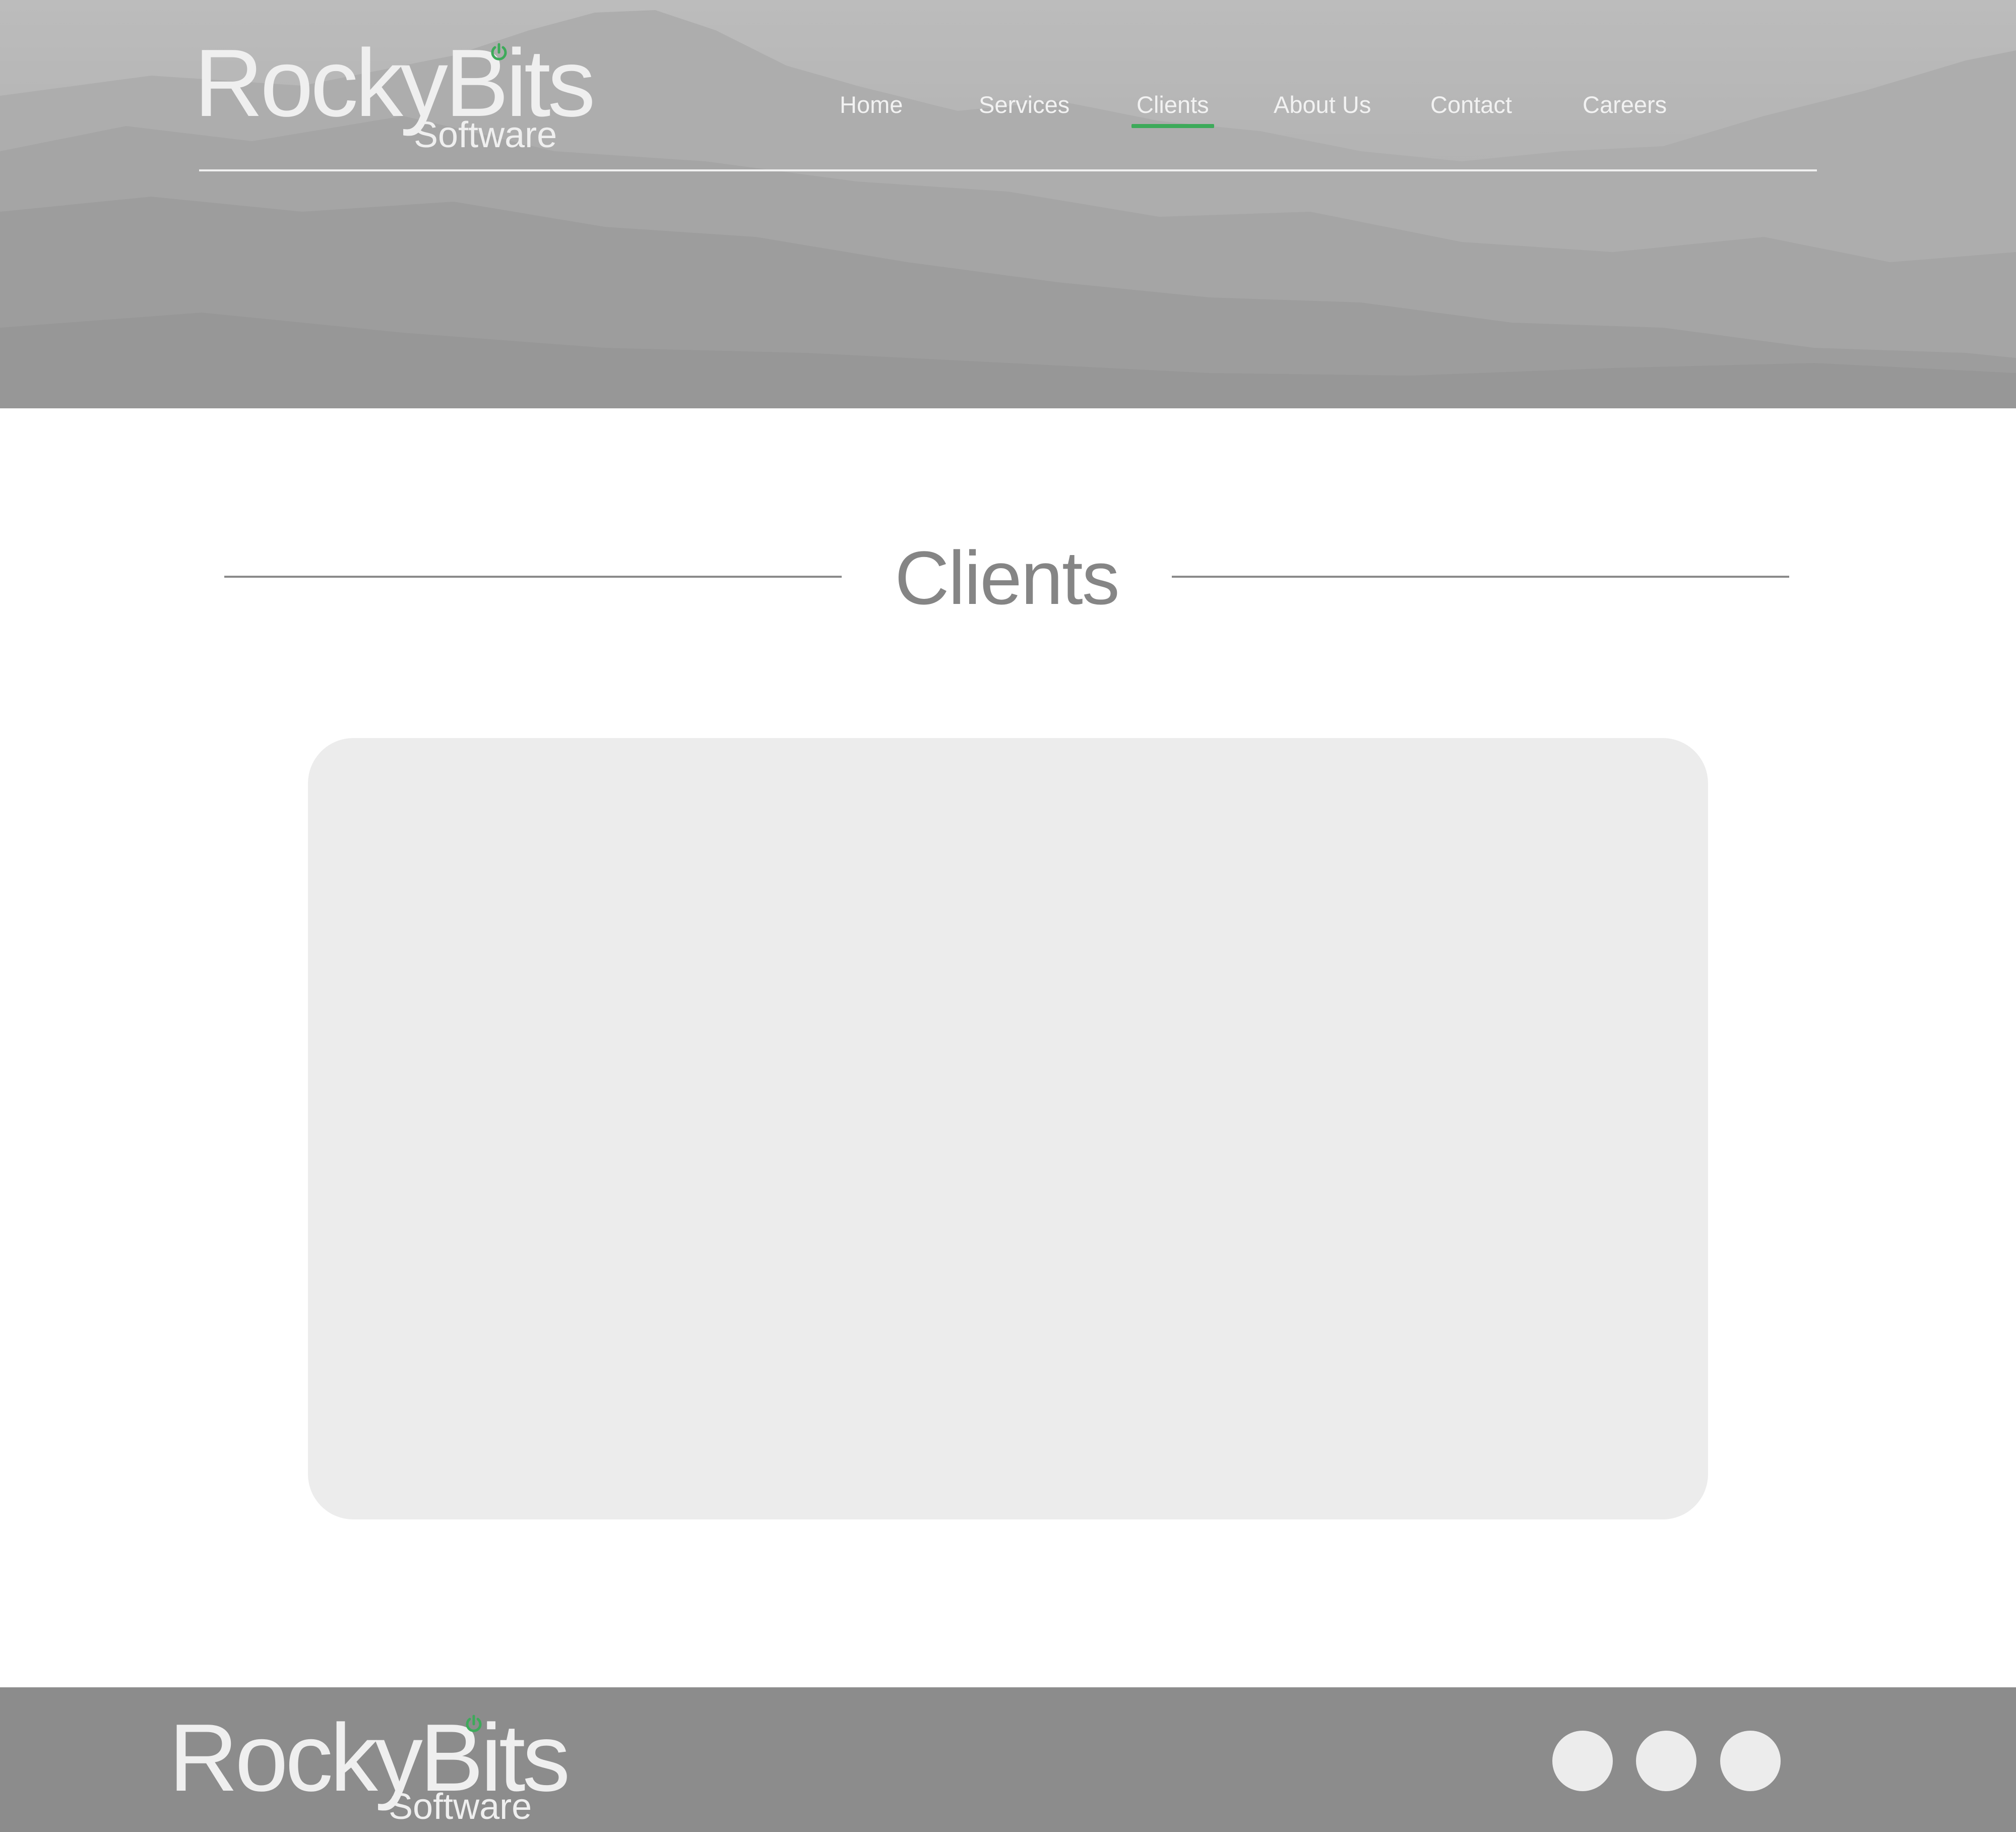  Describe the element at coordinates (1173, 109) in the screenshot. I see `nav-clients: Clients` at that location.